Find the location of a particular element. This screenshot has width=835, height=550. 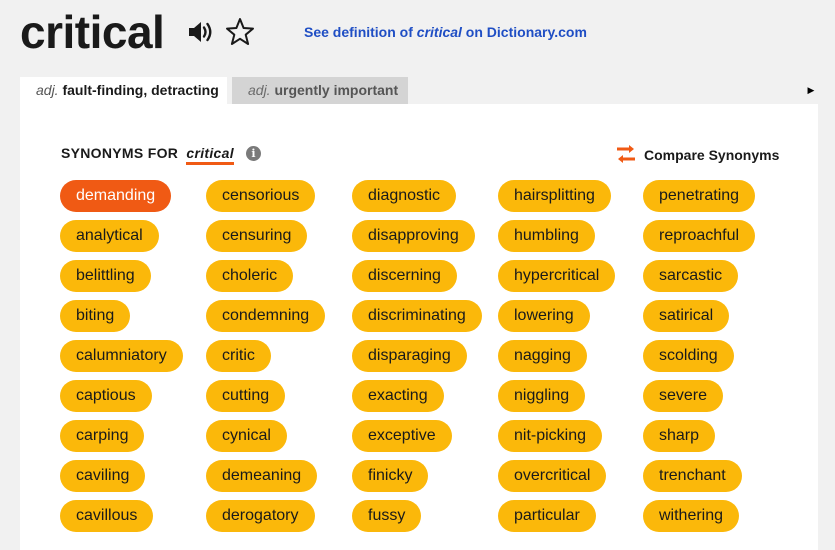

dictionary-link-suffix: on Dictionary.com is located at coordinates (524, 32).